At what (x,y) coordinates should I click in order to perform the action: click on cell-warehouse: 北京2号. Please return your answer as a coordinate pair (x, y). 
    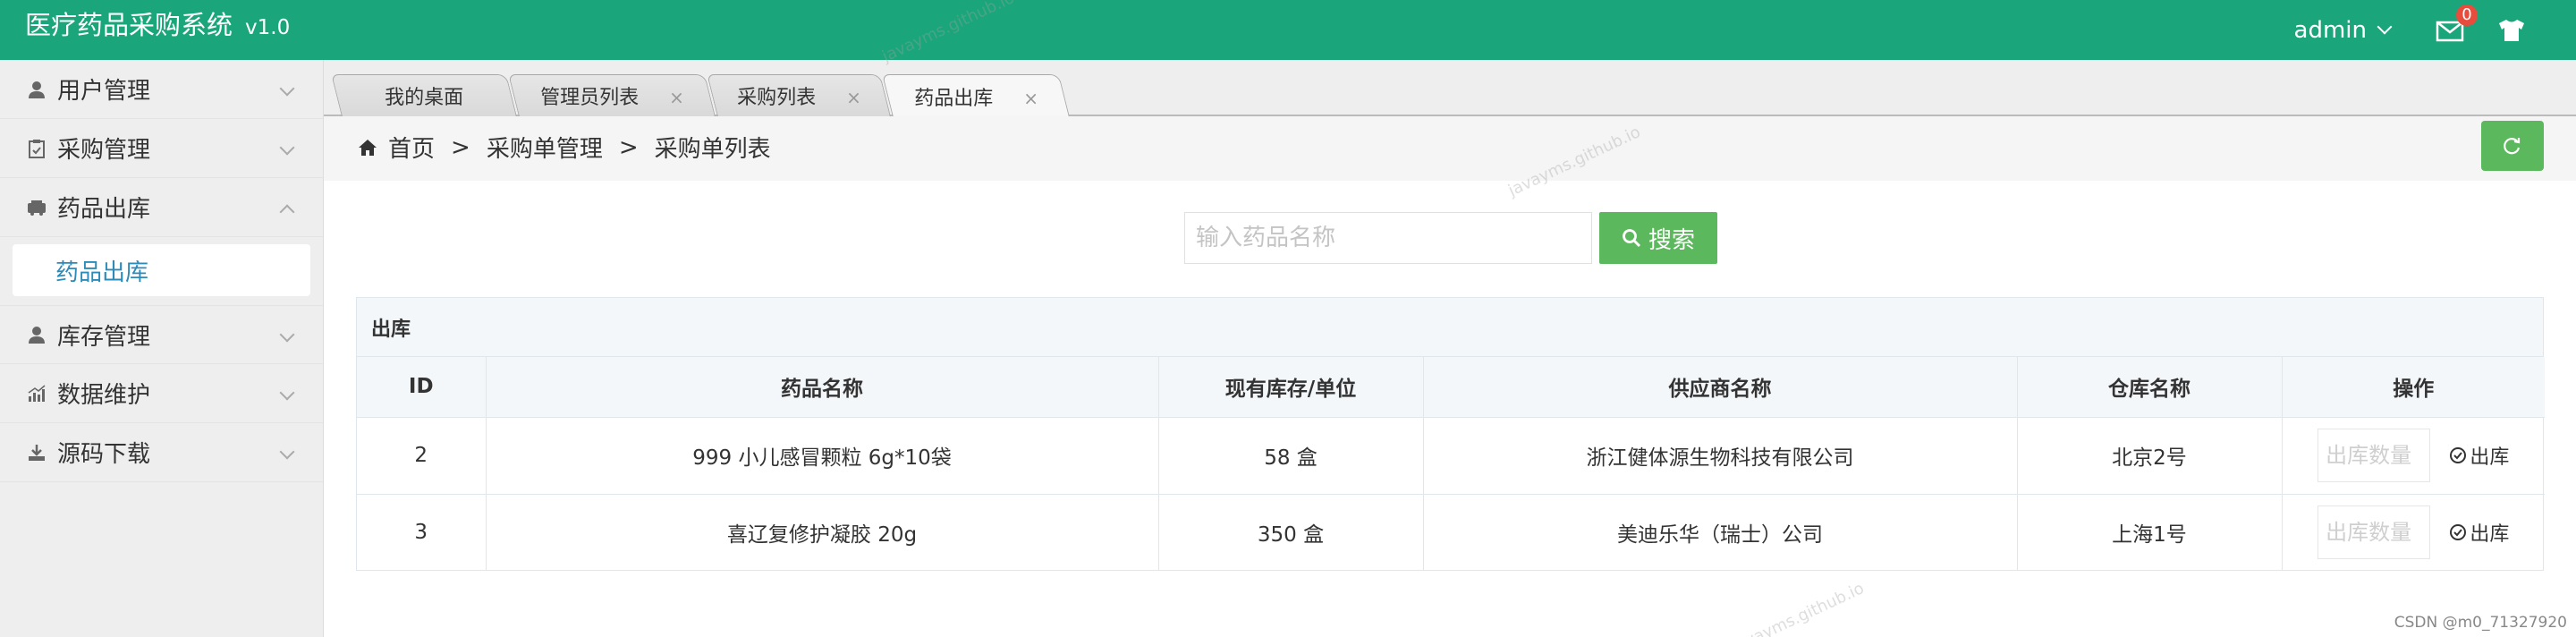
    Looking at the image, I should click on (2150, 456).